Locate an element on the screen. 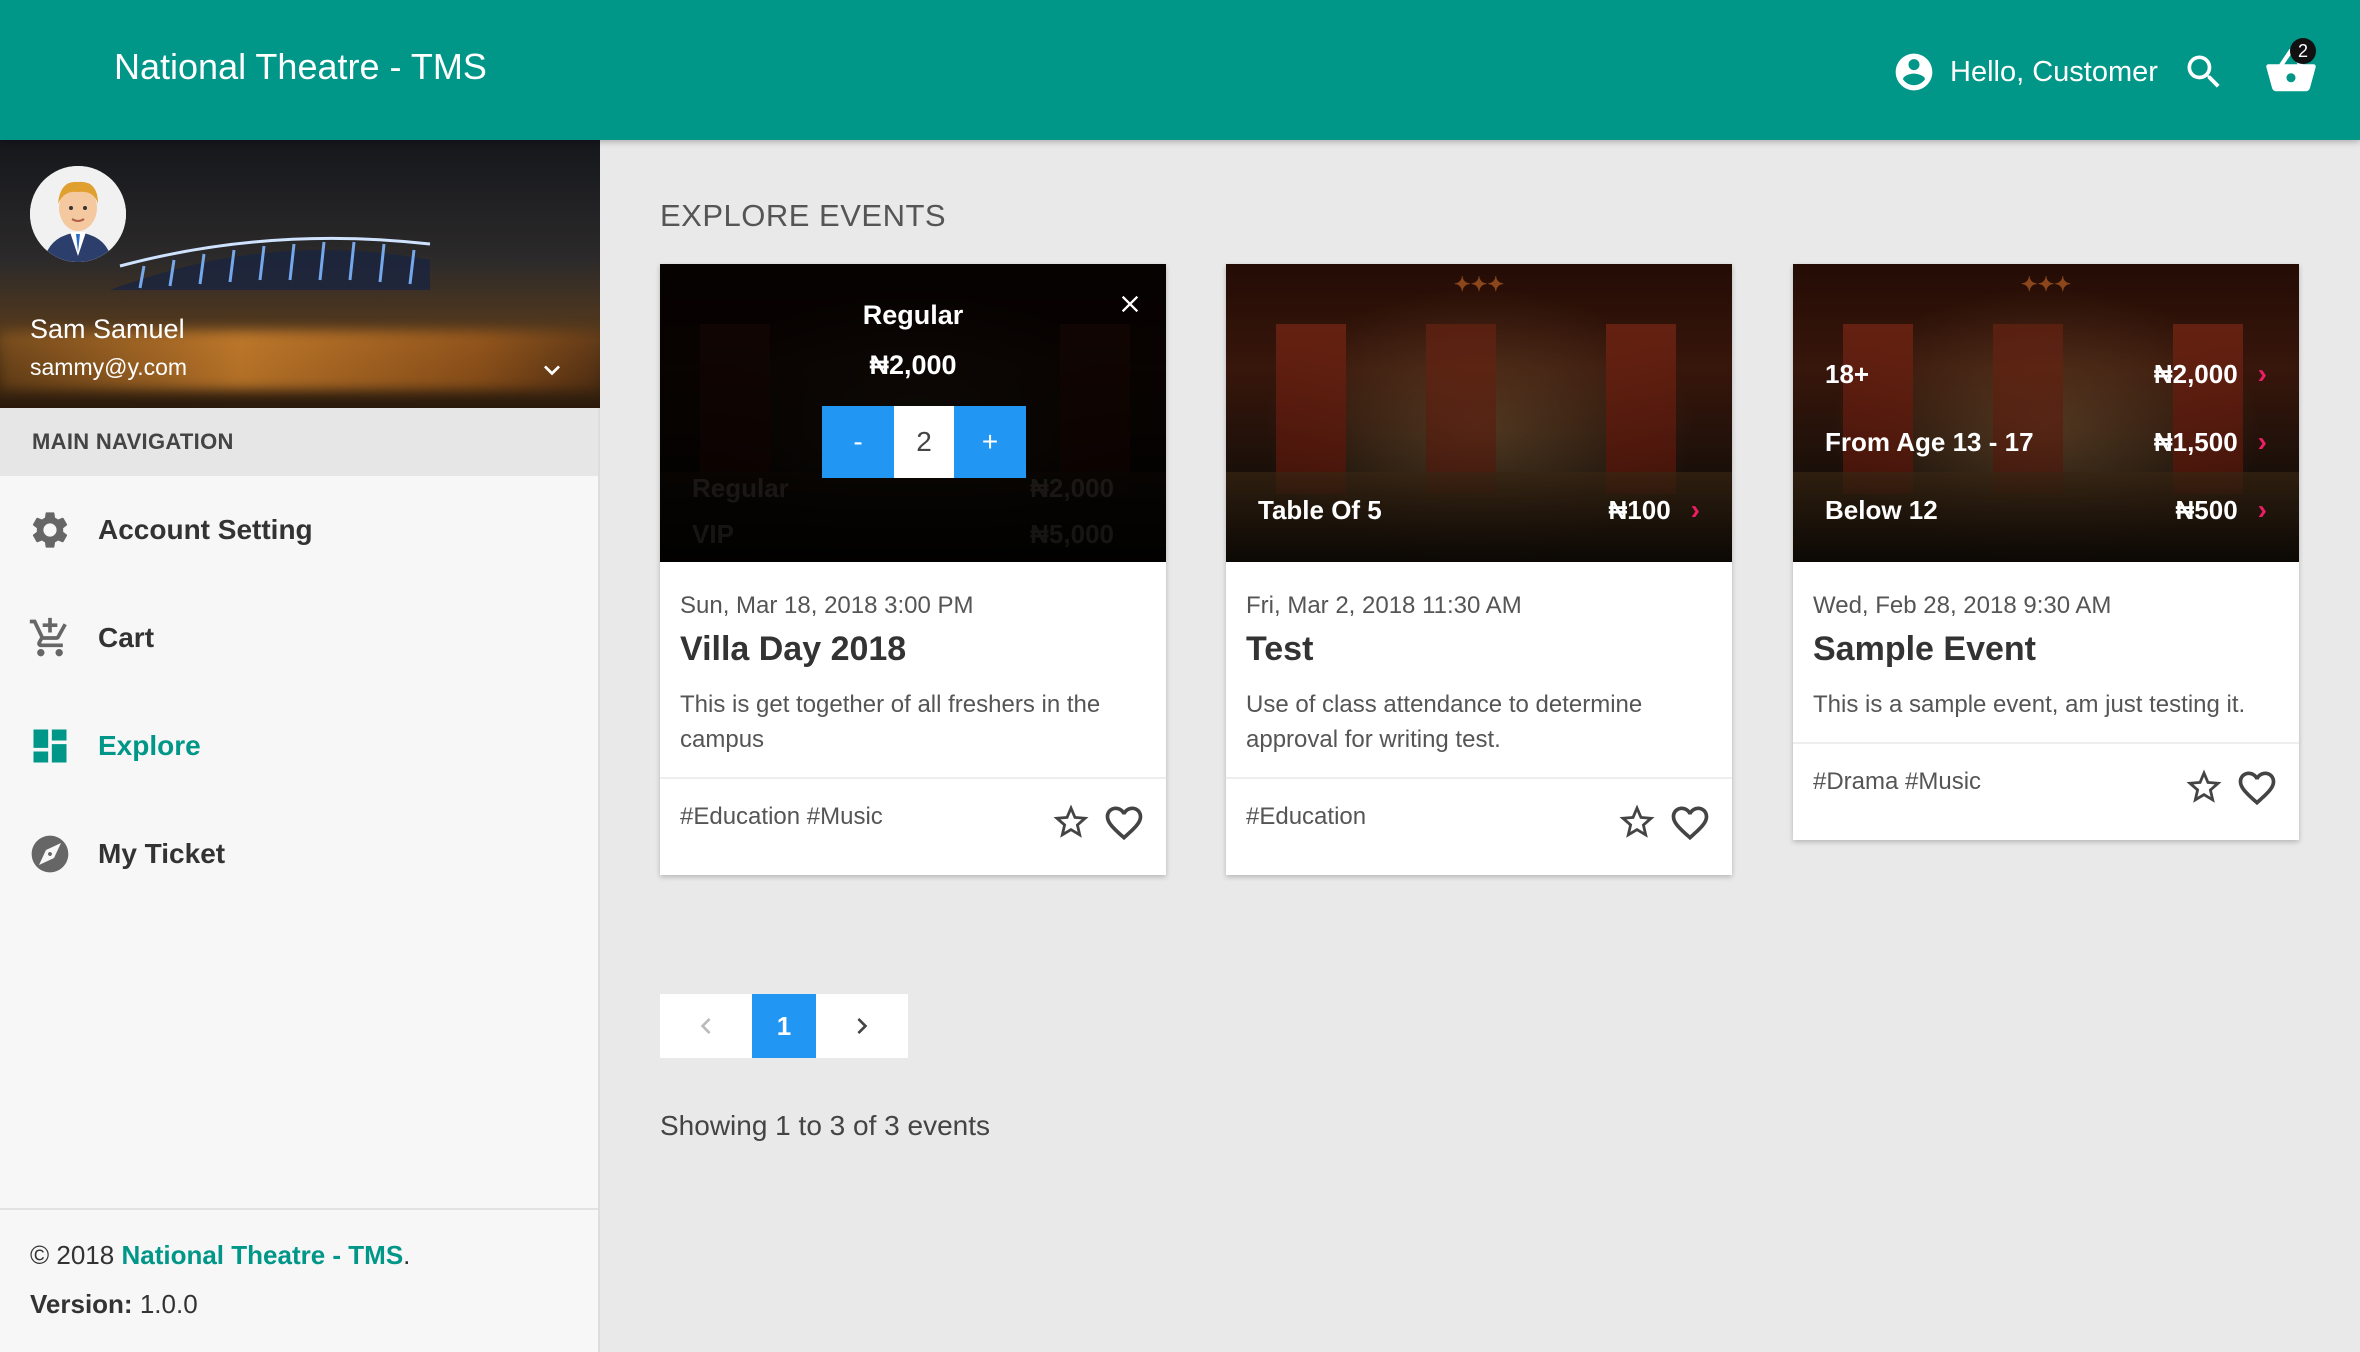  ticket-type-label: Table Of 5 is located at coordinates (1320, 509).